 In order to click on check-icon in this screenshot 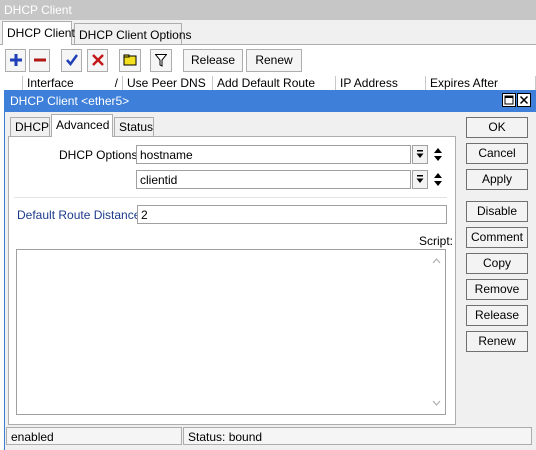, I will do `click(71, 60)`.